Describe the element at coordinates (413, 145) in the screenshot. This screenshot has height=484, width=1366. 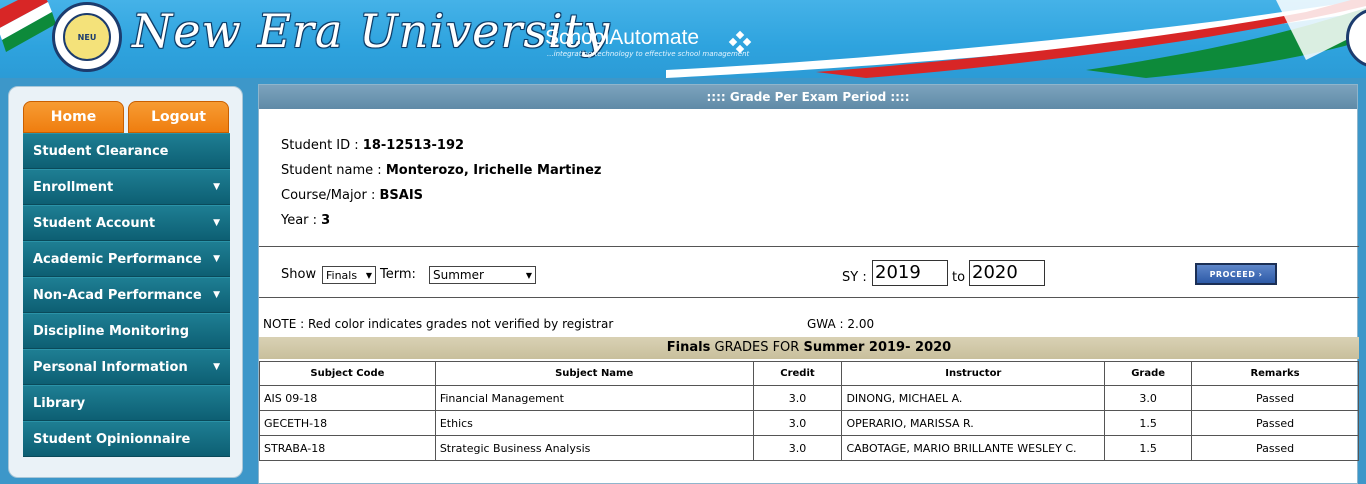
I see `student-id-value: 18-12513-192` at that location.